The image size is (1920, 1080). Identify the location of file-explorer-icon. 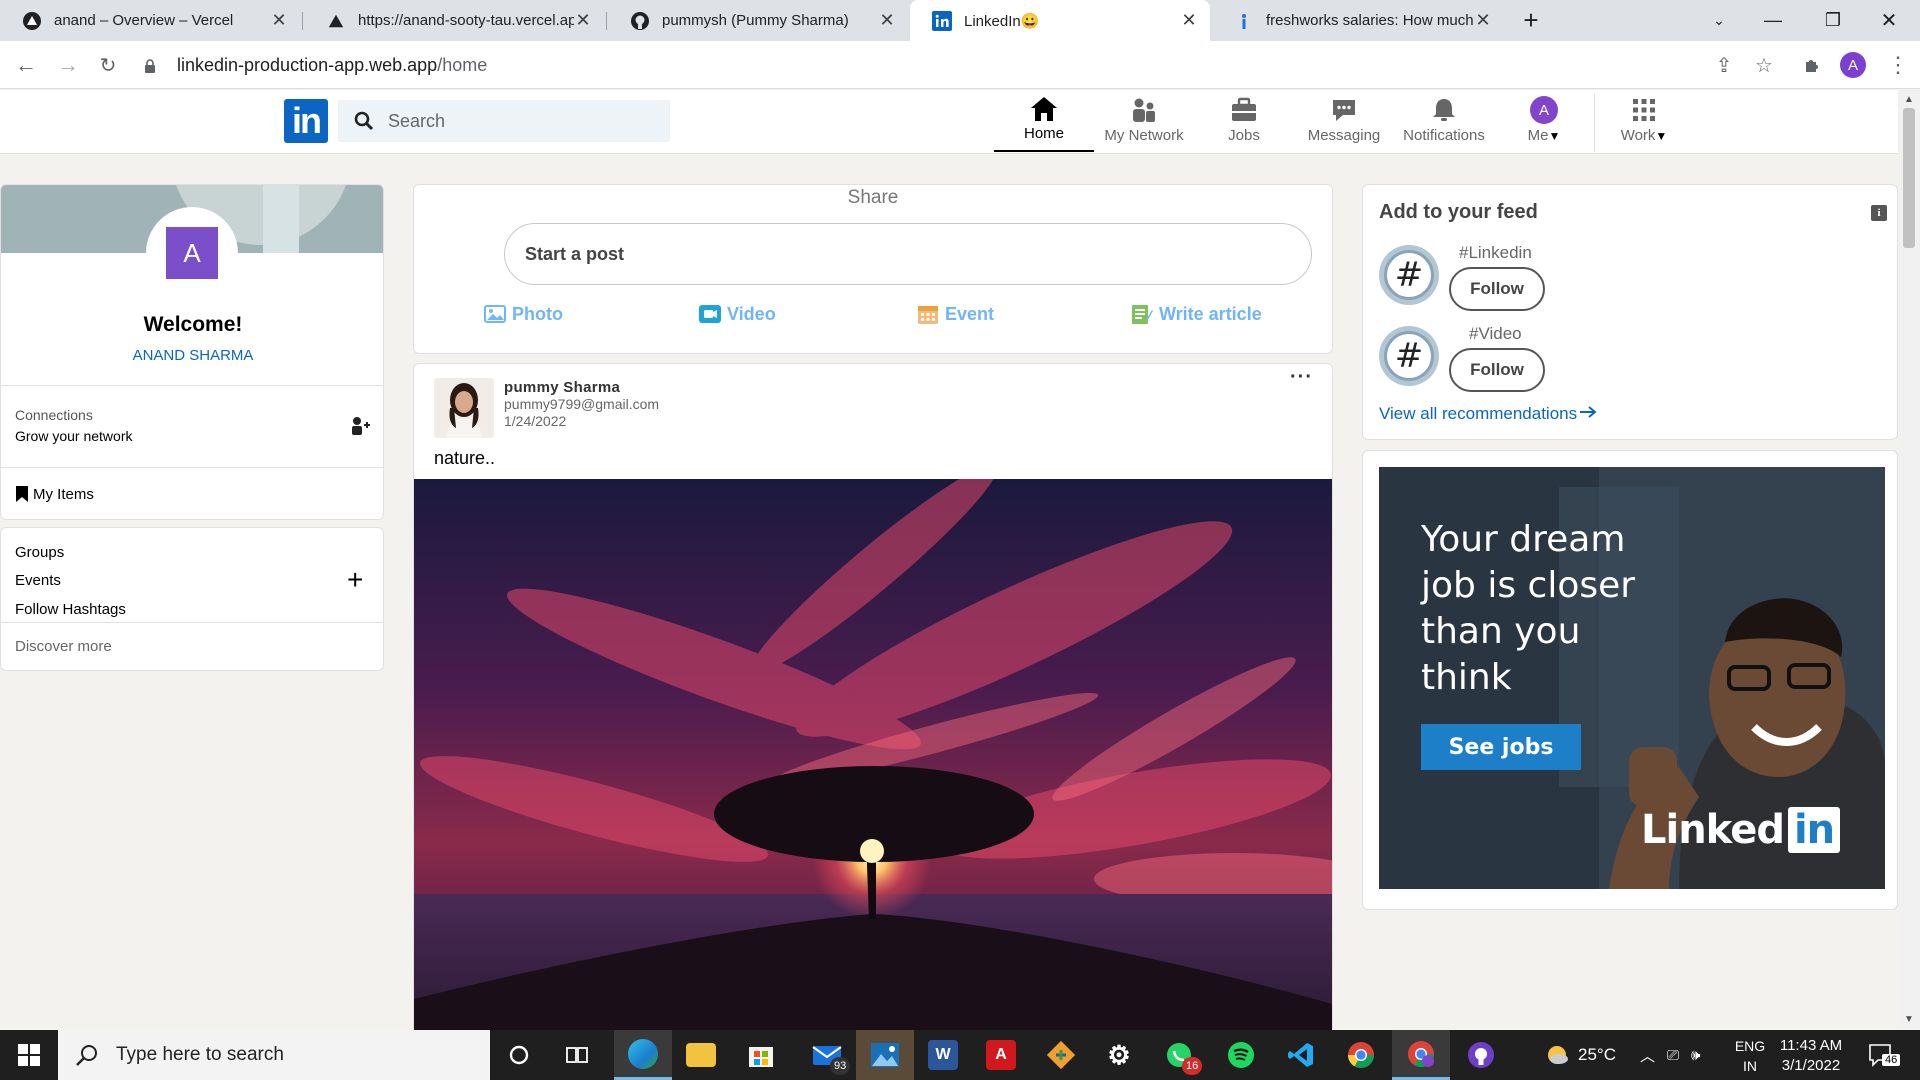
(701, 1055).